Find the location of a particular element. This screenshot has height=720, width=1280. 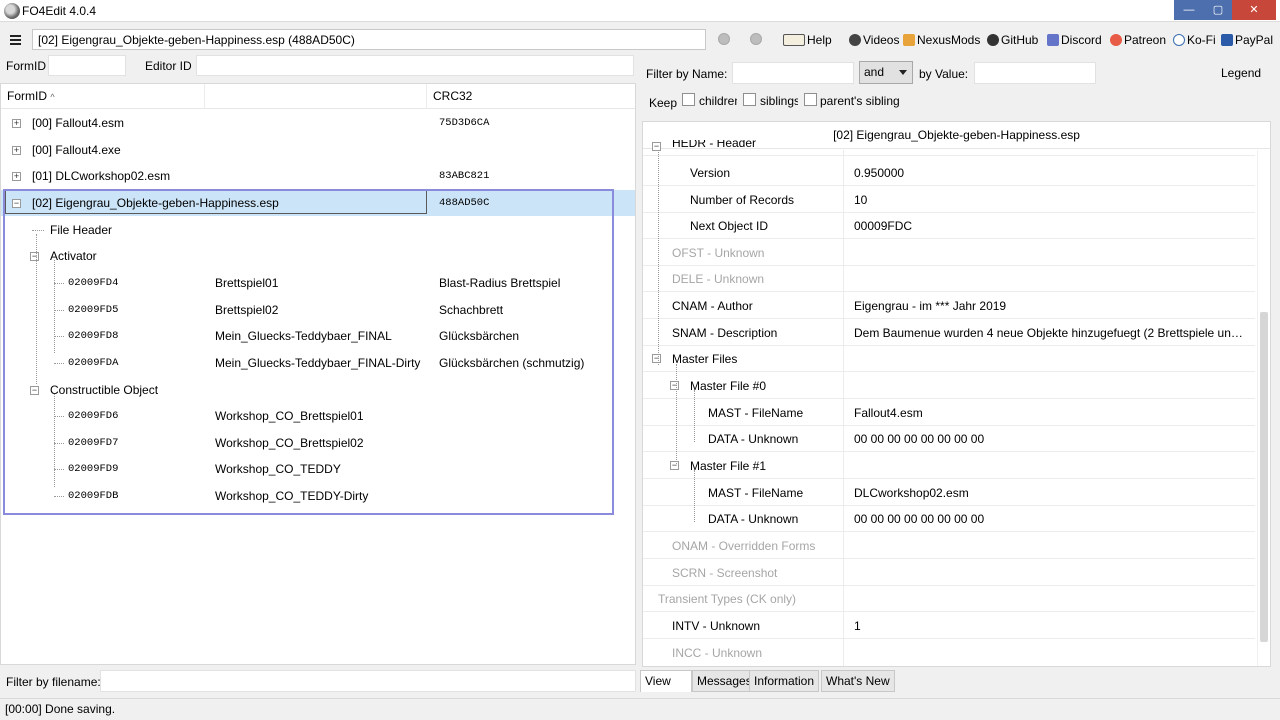

discord-icon is located at coordinates (1053, 40).